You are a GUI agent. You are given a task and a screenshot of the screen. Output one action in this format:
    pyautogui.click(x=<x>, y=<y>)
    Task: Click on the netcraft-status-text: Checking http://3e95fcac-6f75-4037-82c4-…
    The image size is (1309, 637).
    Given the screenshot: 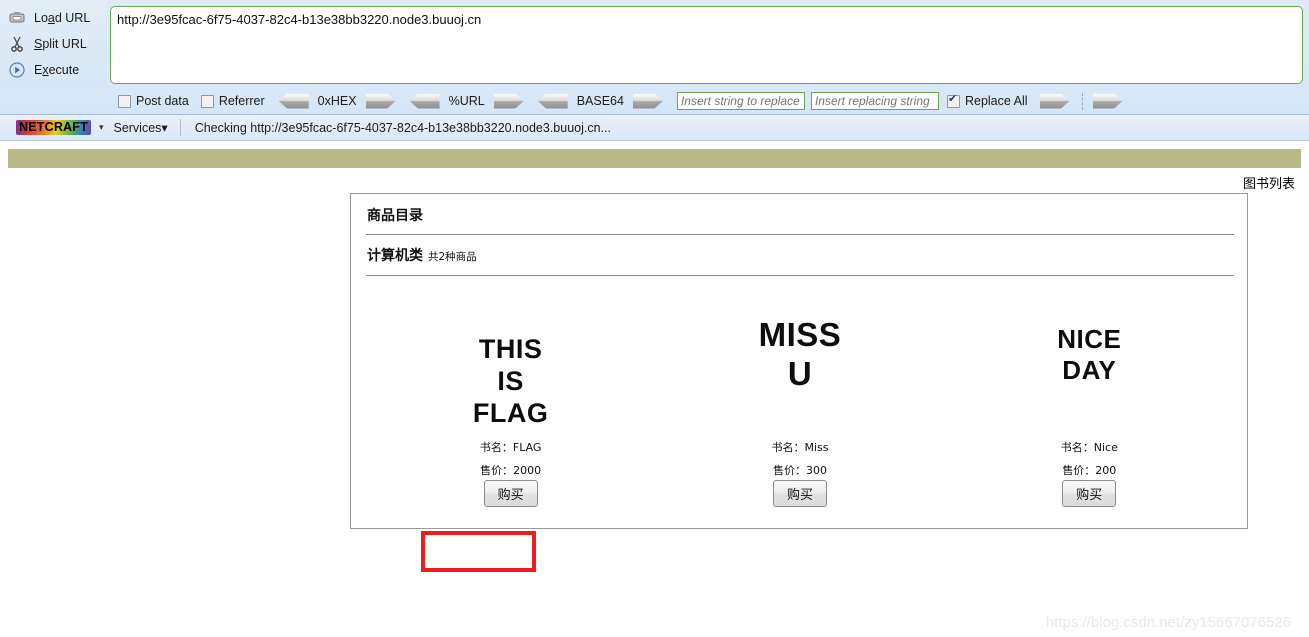 What is the action you would take?
    pyautogui.click(x=402, y=127)
    